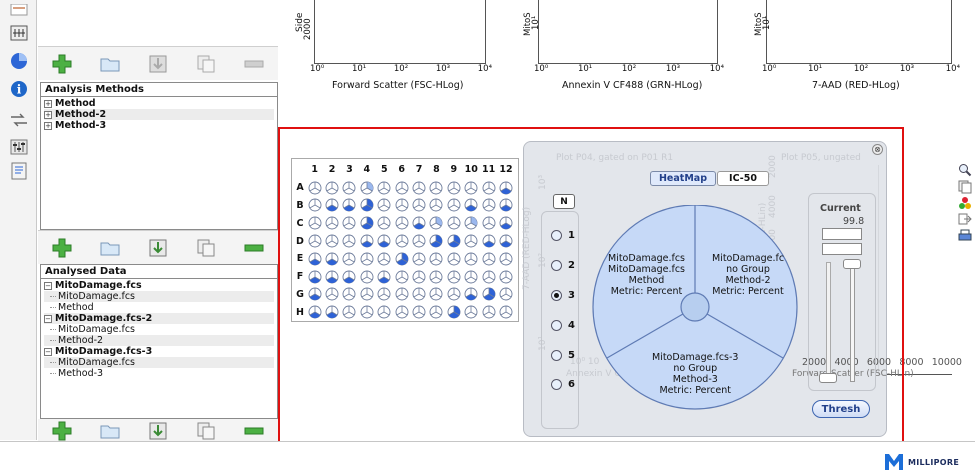  Describe the element at coordinates (934, 462) in the screenshot. I see `brand-name: MILLIPORE` at that location.